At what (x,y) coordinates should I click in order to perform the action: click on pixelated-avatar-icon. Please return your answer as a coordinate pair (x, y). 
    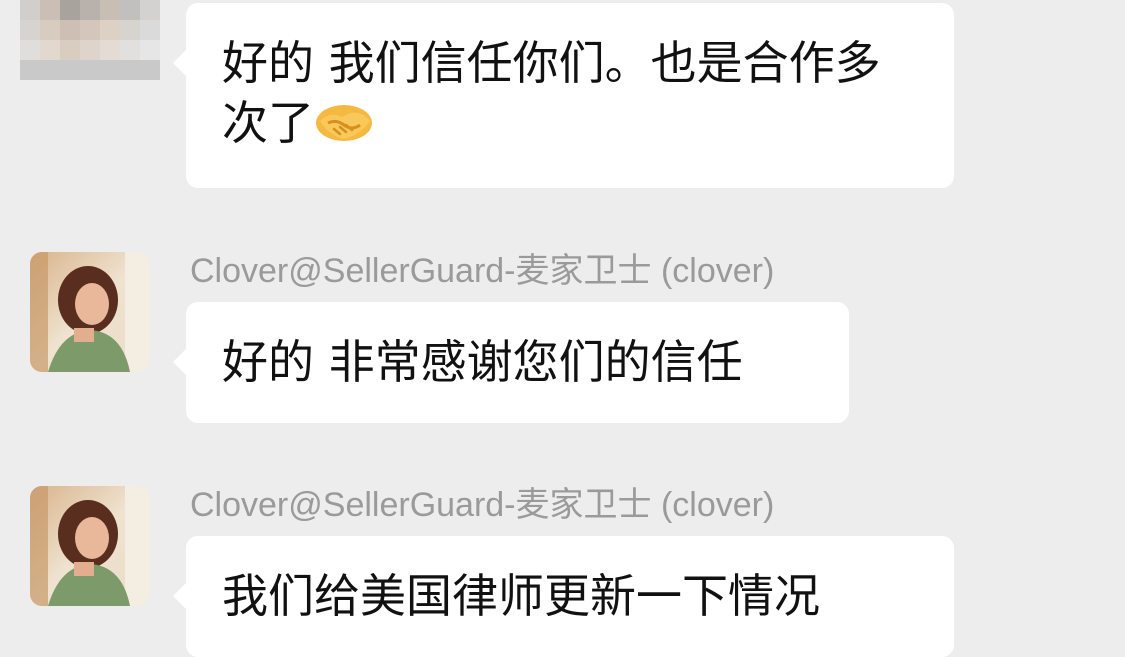
    Looking at the image, I should click on (90, 40).